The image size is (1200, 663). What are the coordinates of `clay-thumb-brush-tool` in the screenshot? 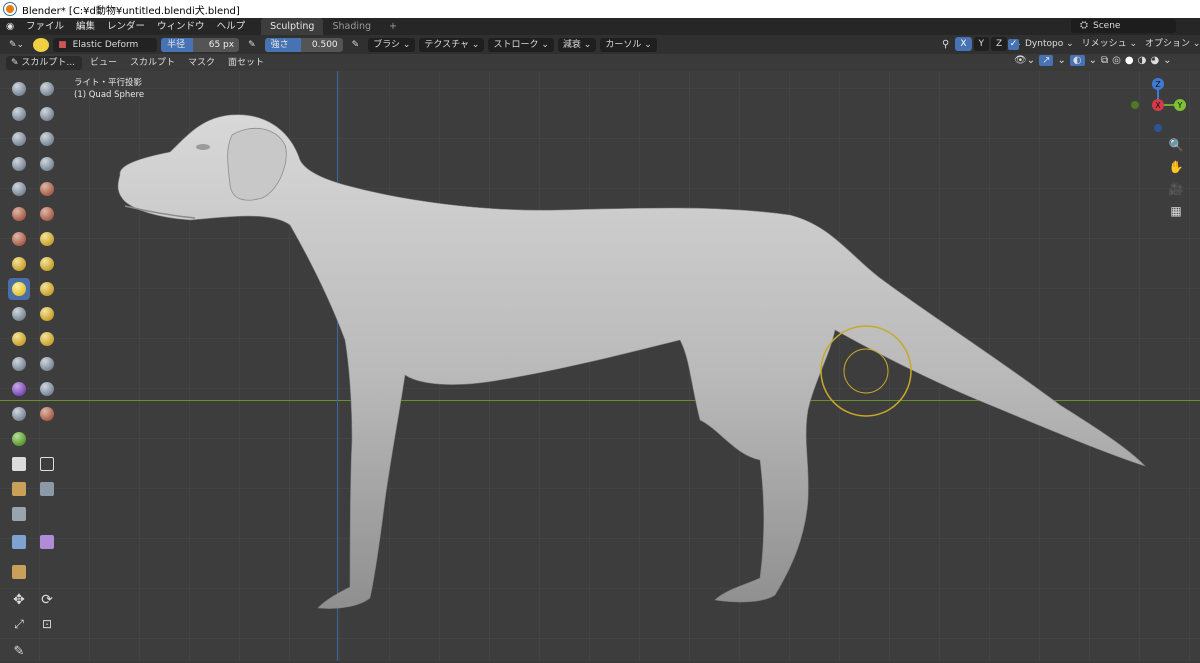 It's located at (19, 139).